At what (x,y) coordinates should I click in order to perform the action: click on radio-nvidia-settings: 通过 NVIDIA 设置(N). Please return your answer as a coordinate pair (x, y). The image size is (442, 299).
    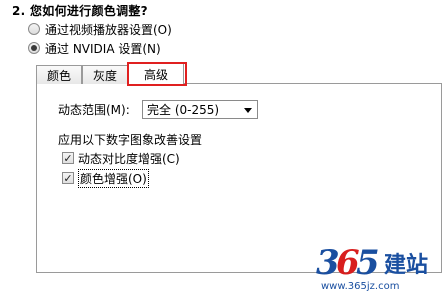
    Looking at the image, I should click on (94, 48).